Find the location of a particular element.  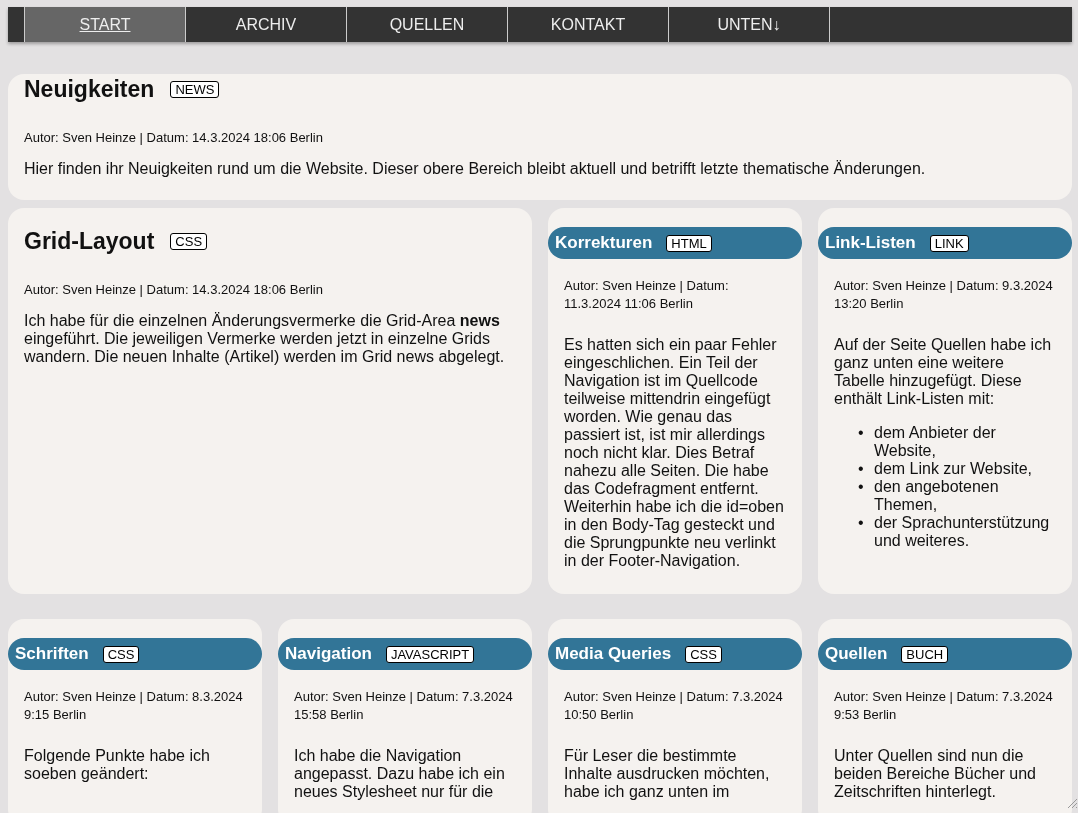

tag-label: NEWS is located at coordinates (195, 89).